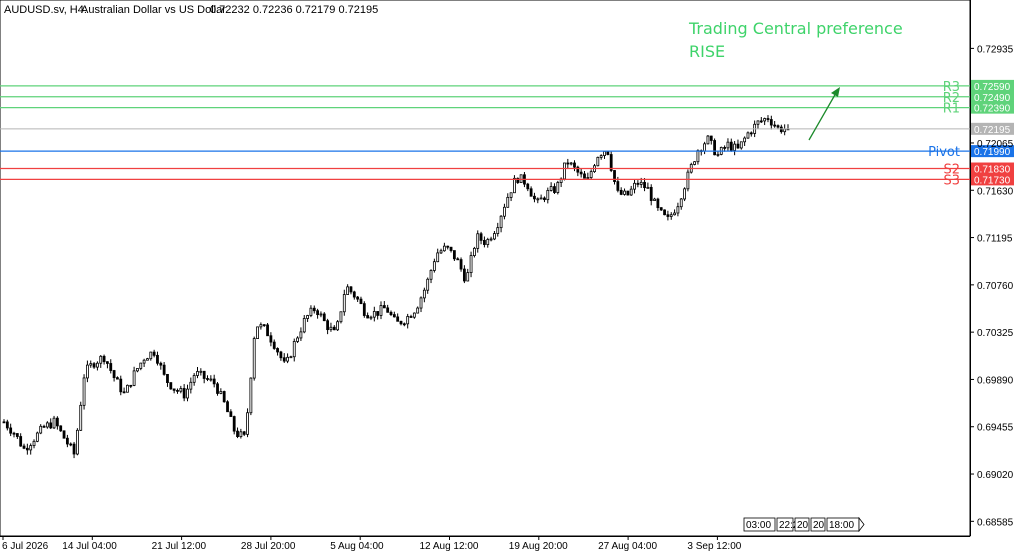 The image size is (1024, 554). Describe the element at coordinates (995, 144) in the screenshot. I see `price-tick-label: 0.72065` at that location.